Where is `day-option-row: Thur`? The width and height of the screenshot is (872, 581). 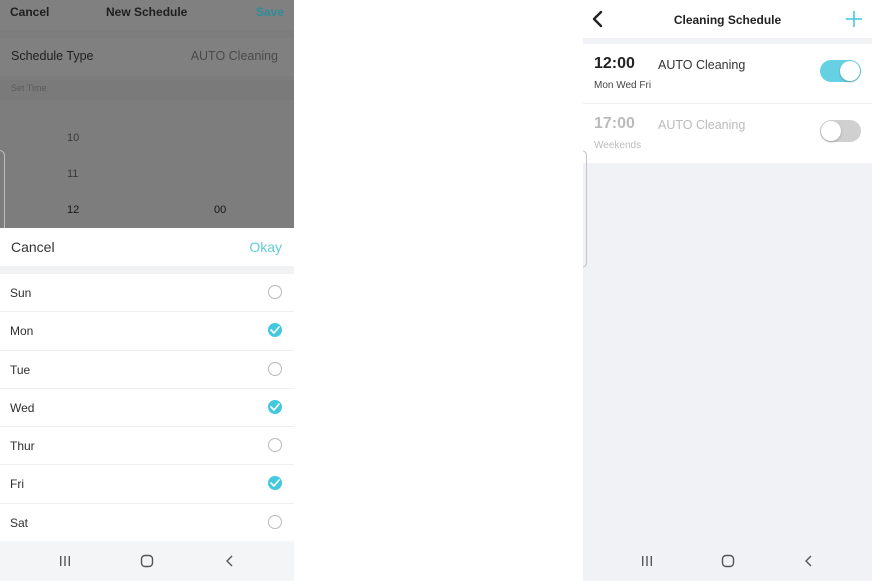 day-option-row: Thur is located at coordinates (147, 446).